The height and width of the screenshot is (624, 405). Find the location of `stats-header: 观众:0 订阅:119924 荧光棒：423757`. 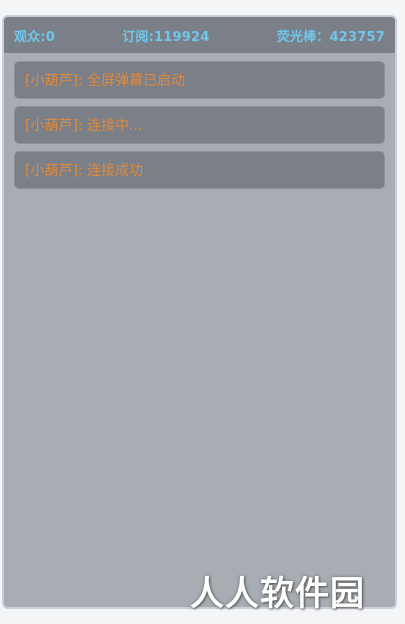

stats-header: 观众:0 订阅:119924 荧光棒：423757 is located at coordinates (199, 35).